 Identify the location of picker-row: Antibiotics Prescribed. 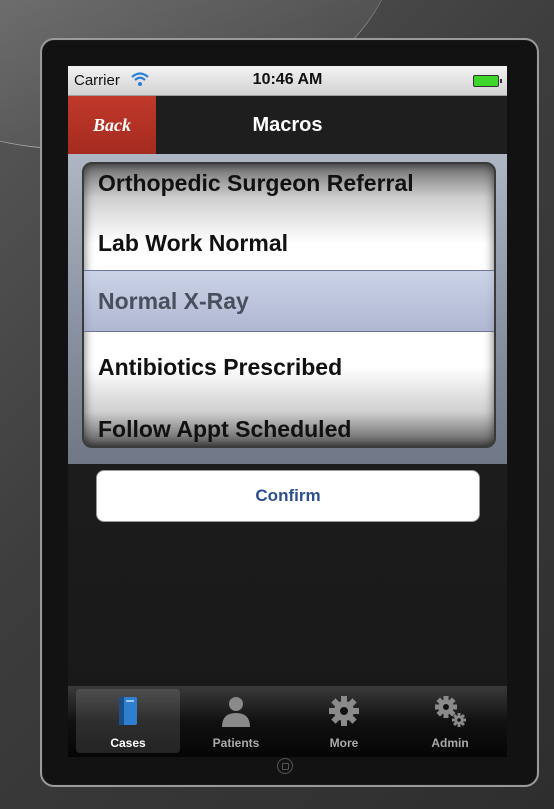
(293, 367).